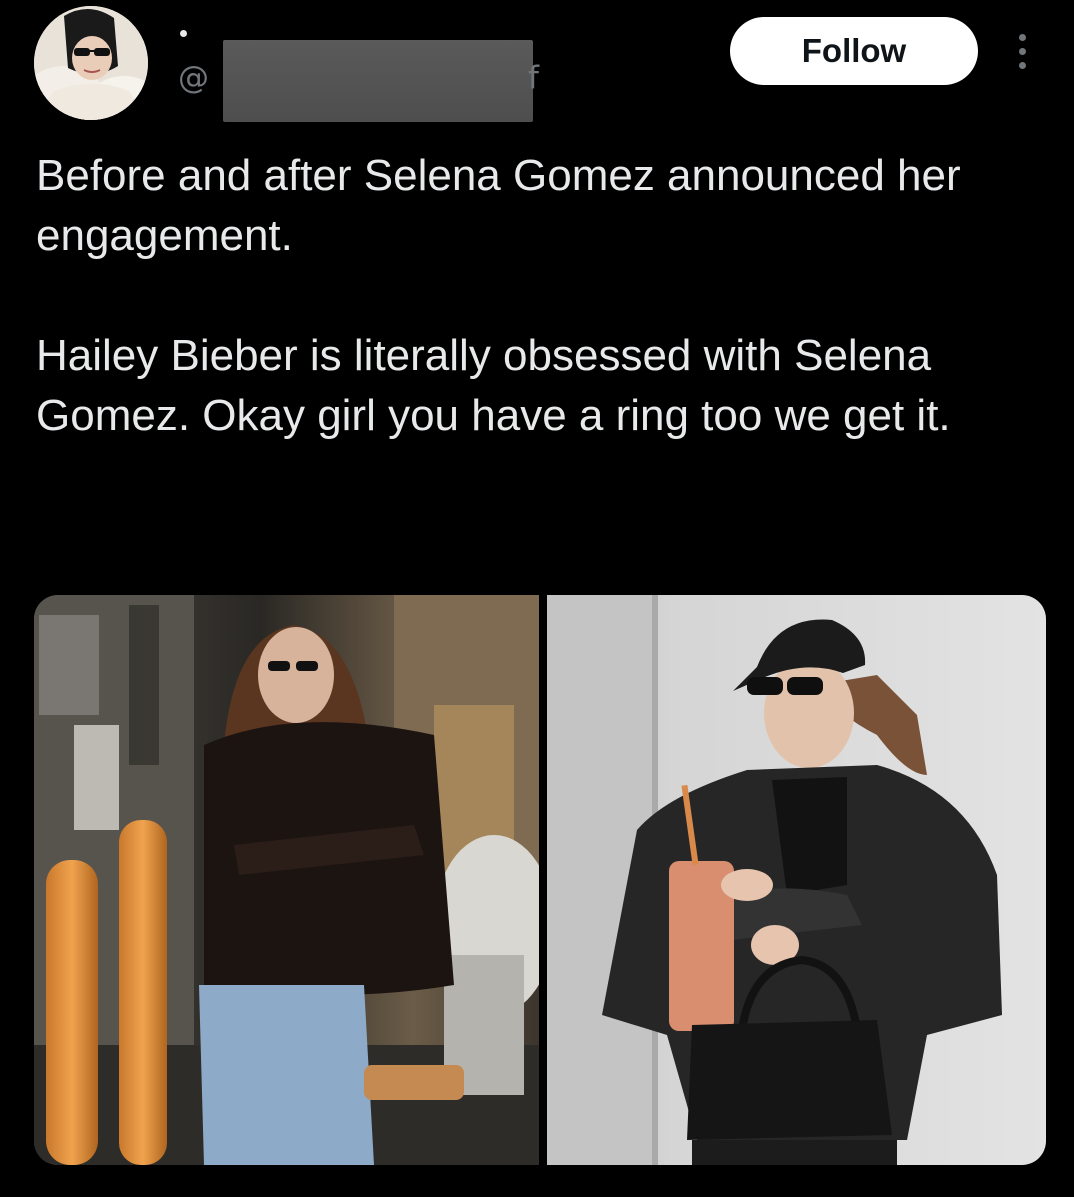  I want to click on redaction-box, so click(378, 81).